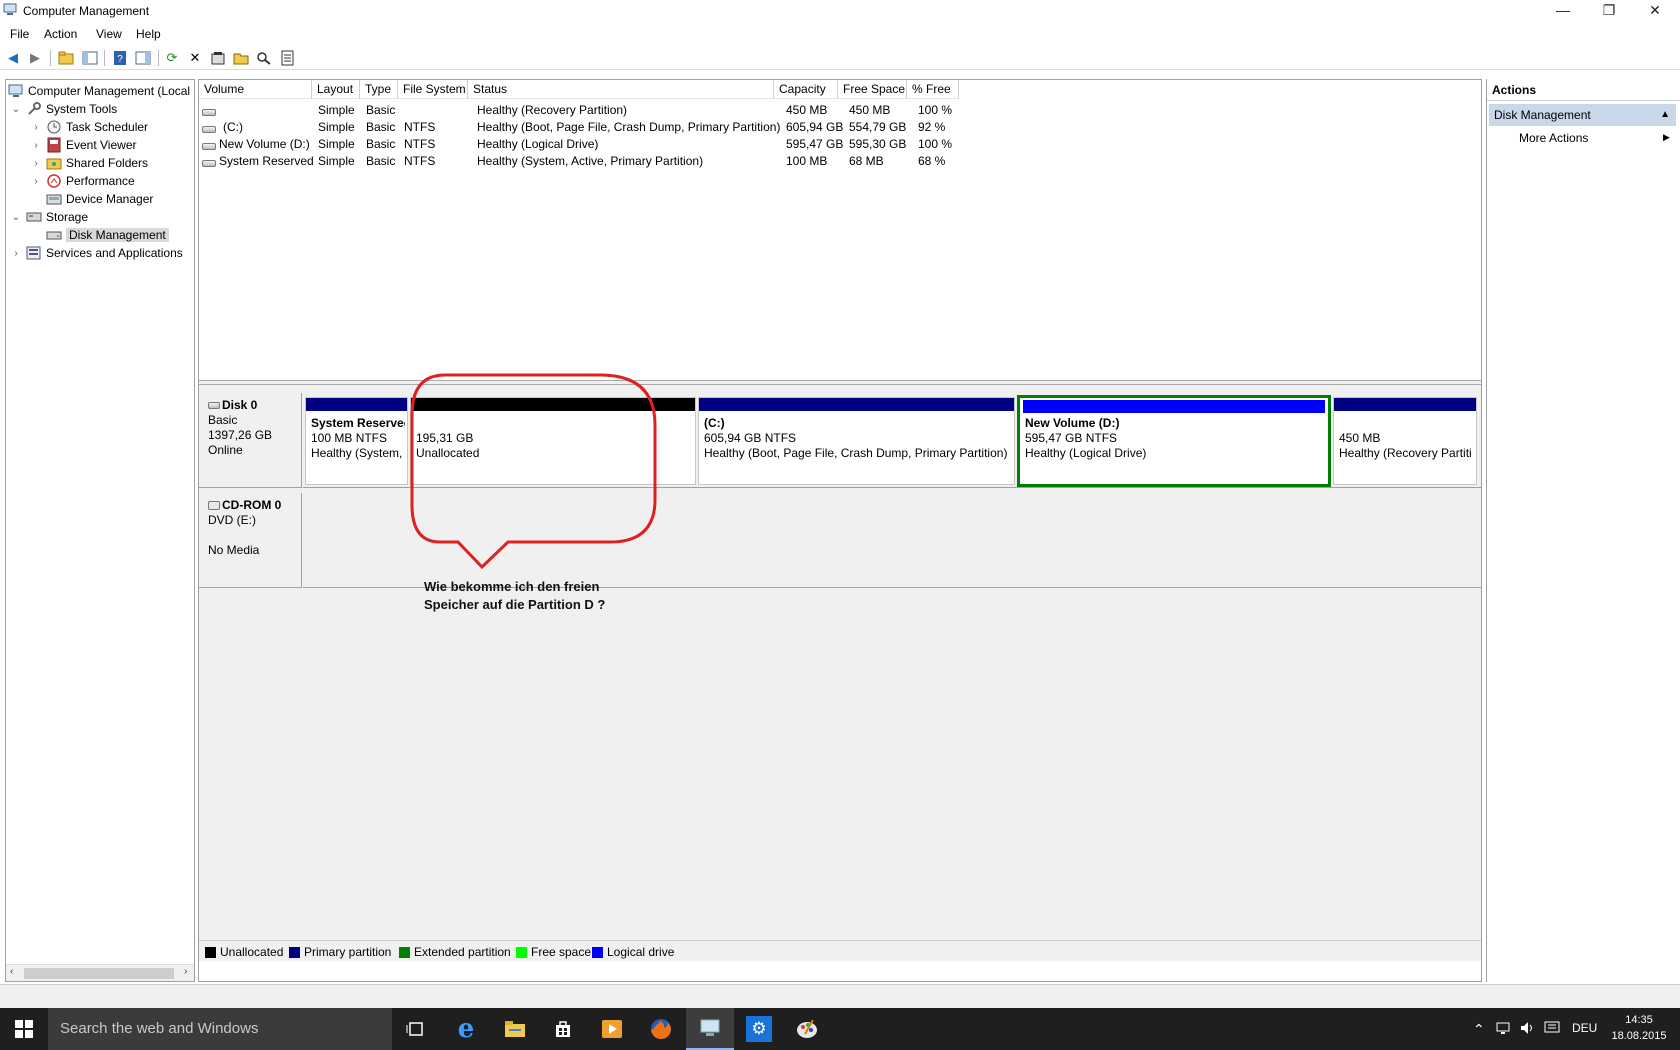 Image resolution: width=1680 pixels, height=1050 pixels. Describe the element at coordinates (759, 1029) in the screenshot. I see `settings-icon: ⚙` at that location.